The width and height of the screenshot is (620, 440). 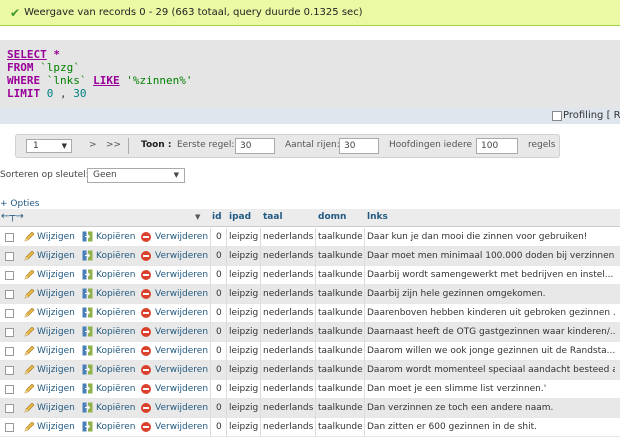 What do you see at coordinates (113, 145) in the screenshot?
I see `last-page-button: >>` at bounding box center [113, 145].